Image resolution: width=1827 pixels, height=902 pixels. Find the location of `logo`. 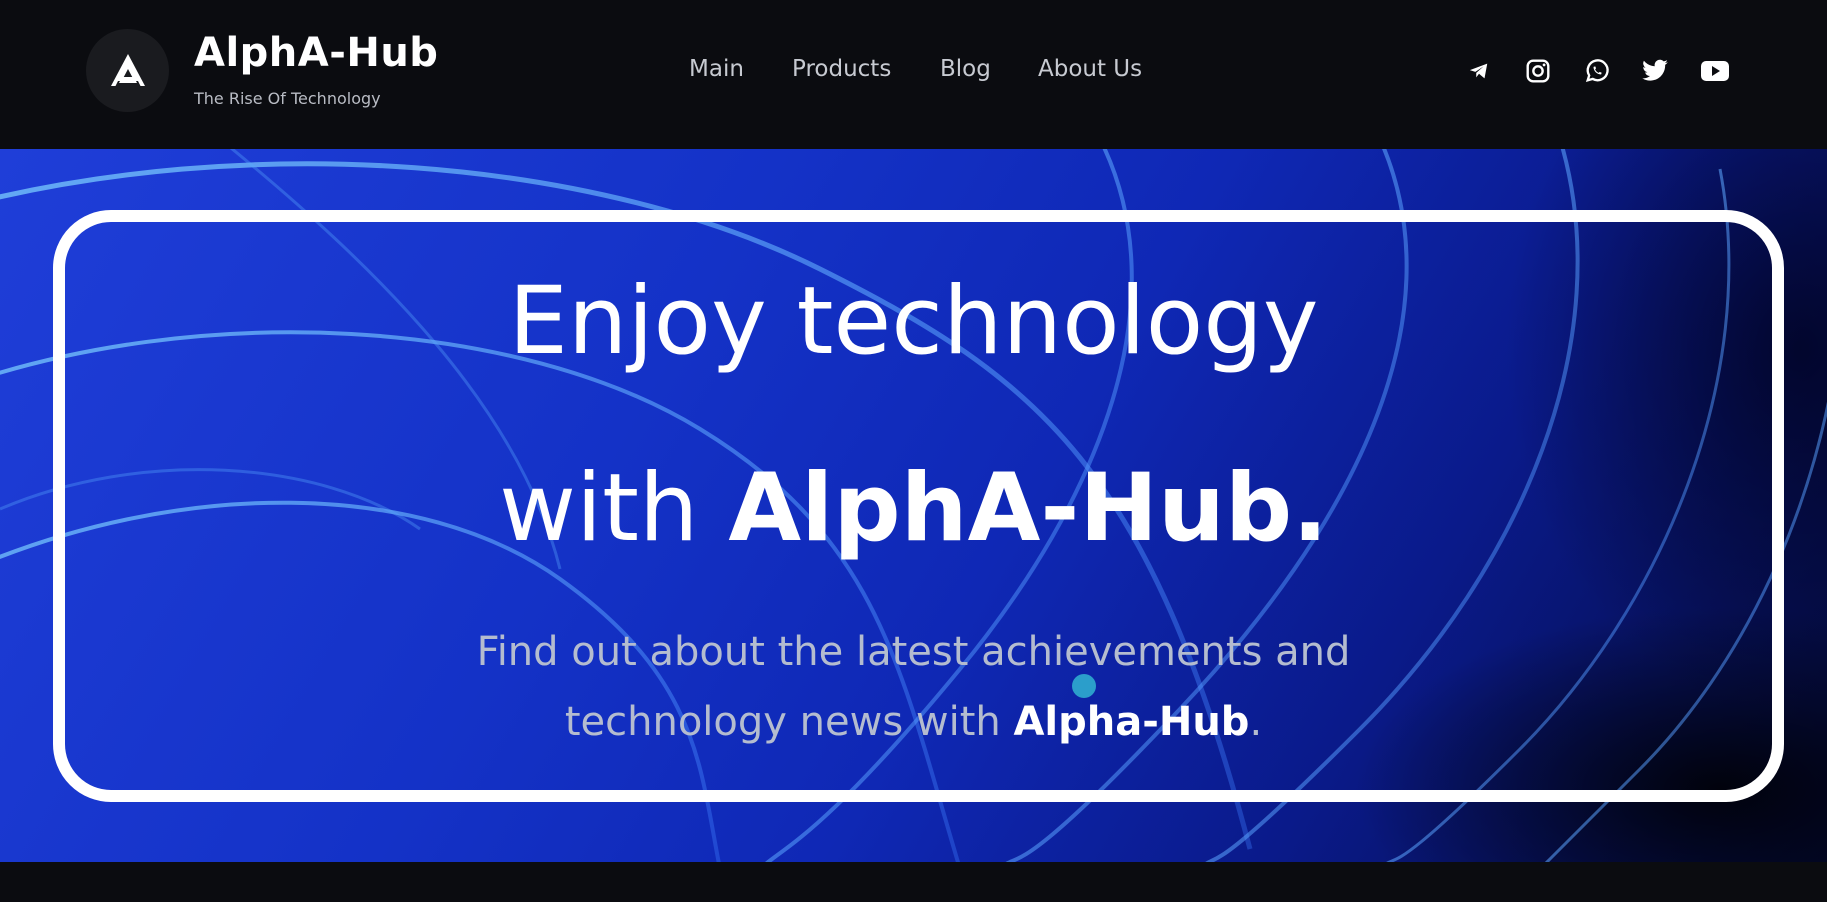

logo is located at coordinates (127, 70).